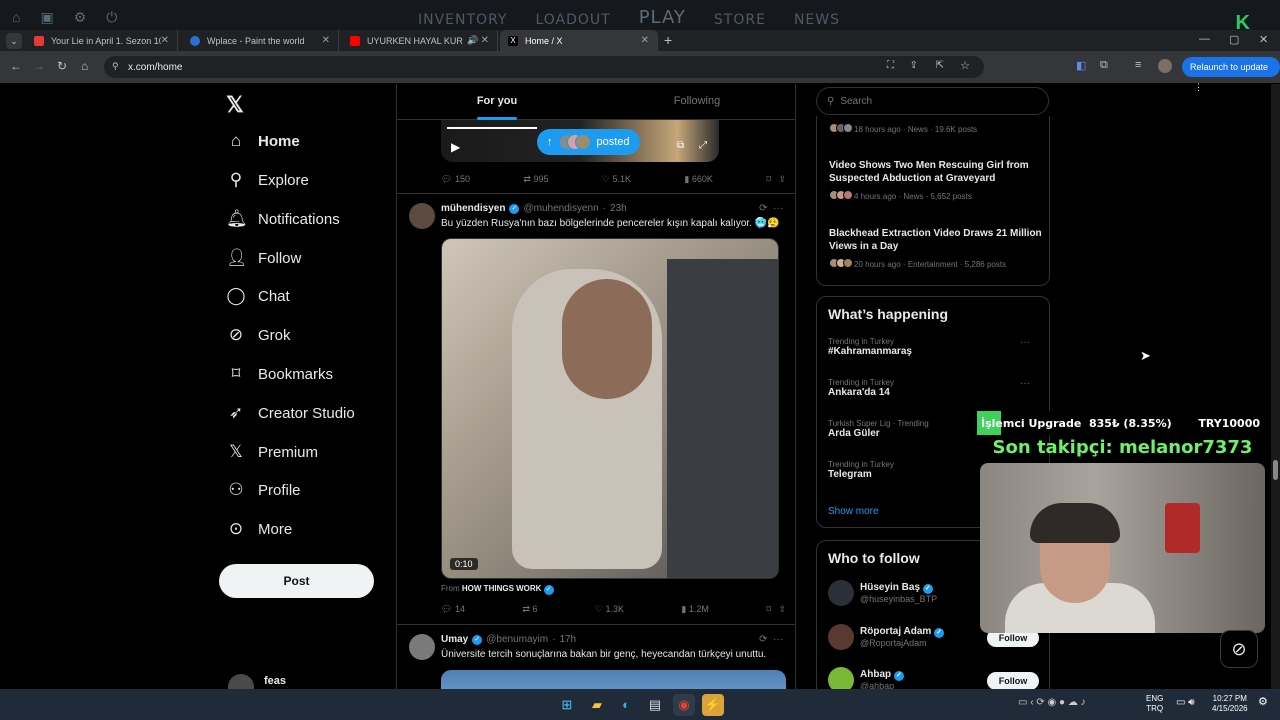  I want to click on tray-icons: ▭ ‹ ⟳ ◉ ● ☁ ♪, so click(1052, 703).